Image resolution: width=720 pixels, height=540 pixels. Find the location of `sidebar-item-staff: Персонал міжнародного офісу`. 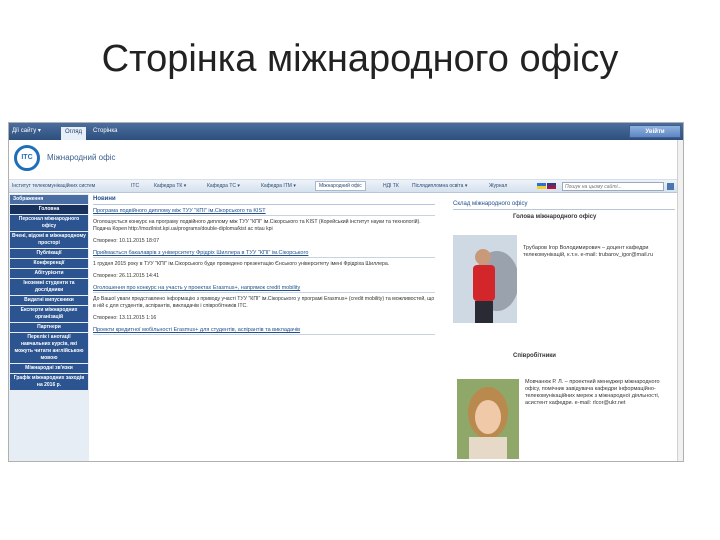

sidebar-item-staff: Персонал міжнародного офісу is located at coordinates (49, 223).